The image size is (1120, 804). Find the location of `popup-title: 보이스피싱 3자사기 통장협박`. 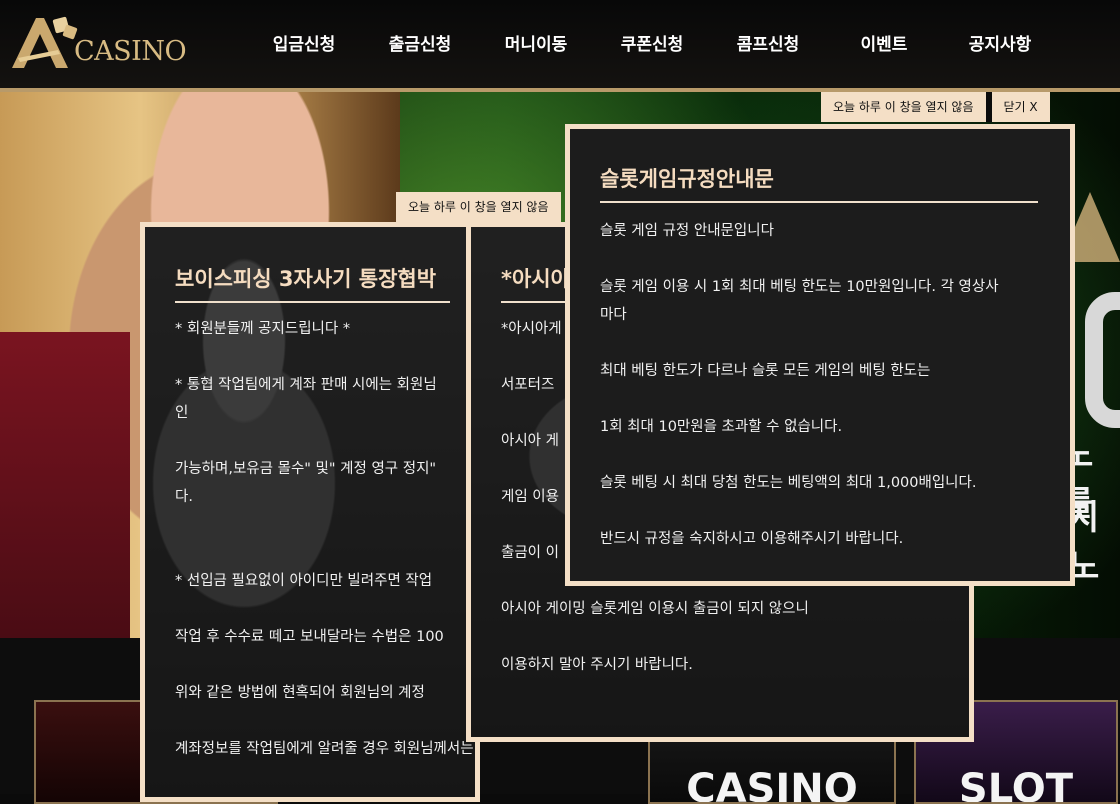

popup-title: 보이스피싱 3자사기 통장협박 is located at coordinates (312, 283).